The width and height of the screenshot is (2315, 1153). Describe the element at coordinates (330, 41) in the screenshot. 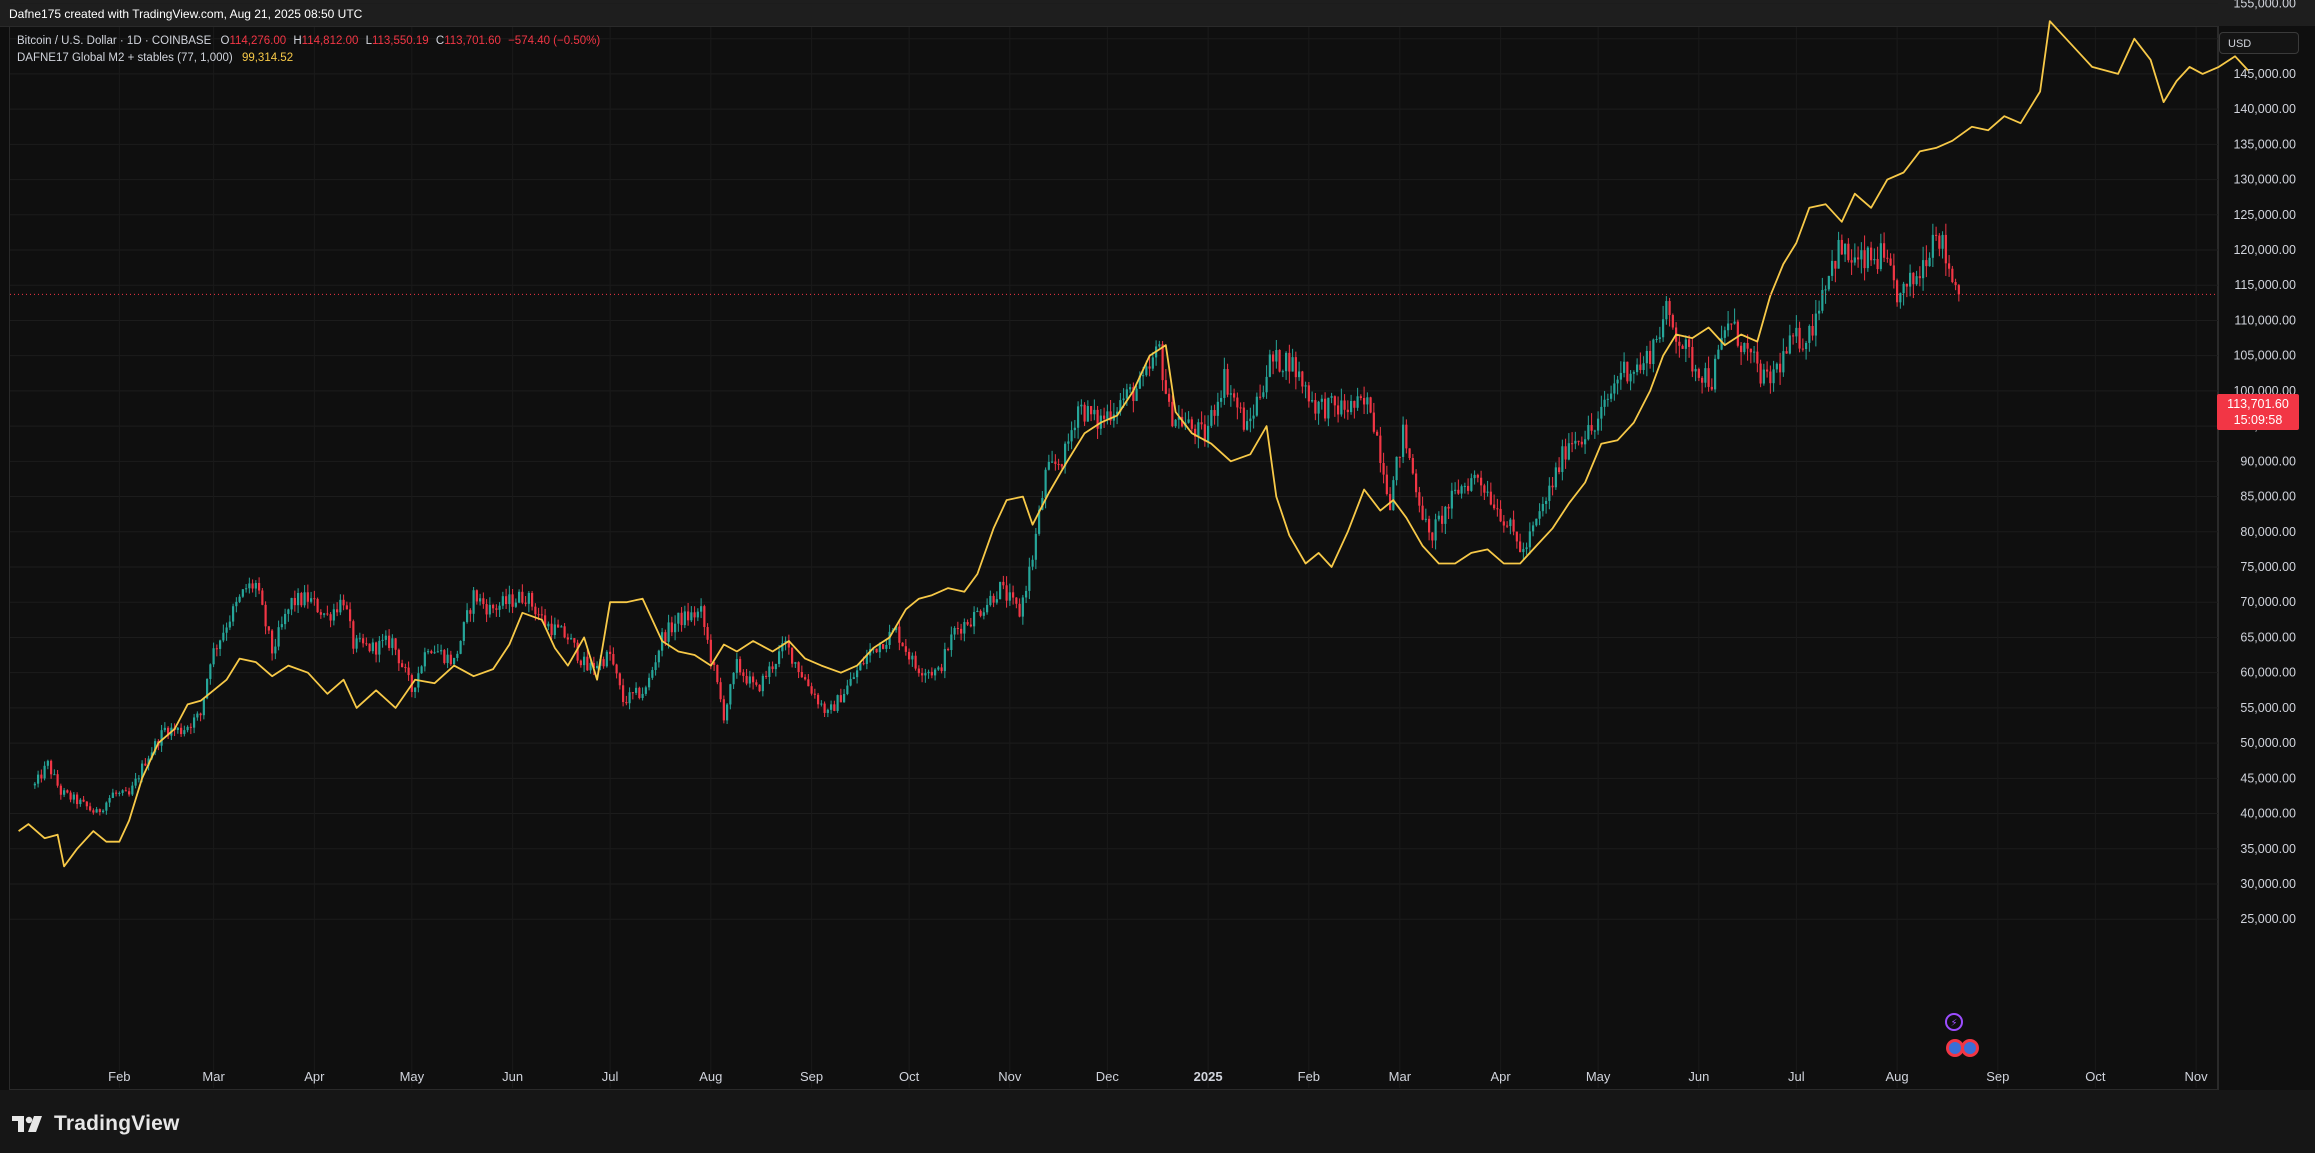

I see `high-value: 114,812.00` at that location.